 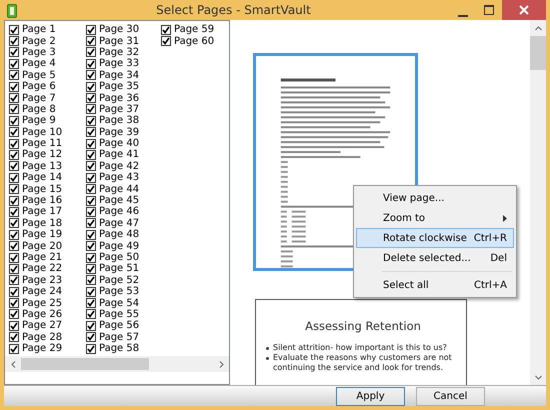 What do you see at coordinates (538, 202) in the screenshot?
I see `vertical-scrollbar` at bounding box center [538, 202].